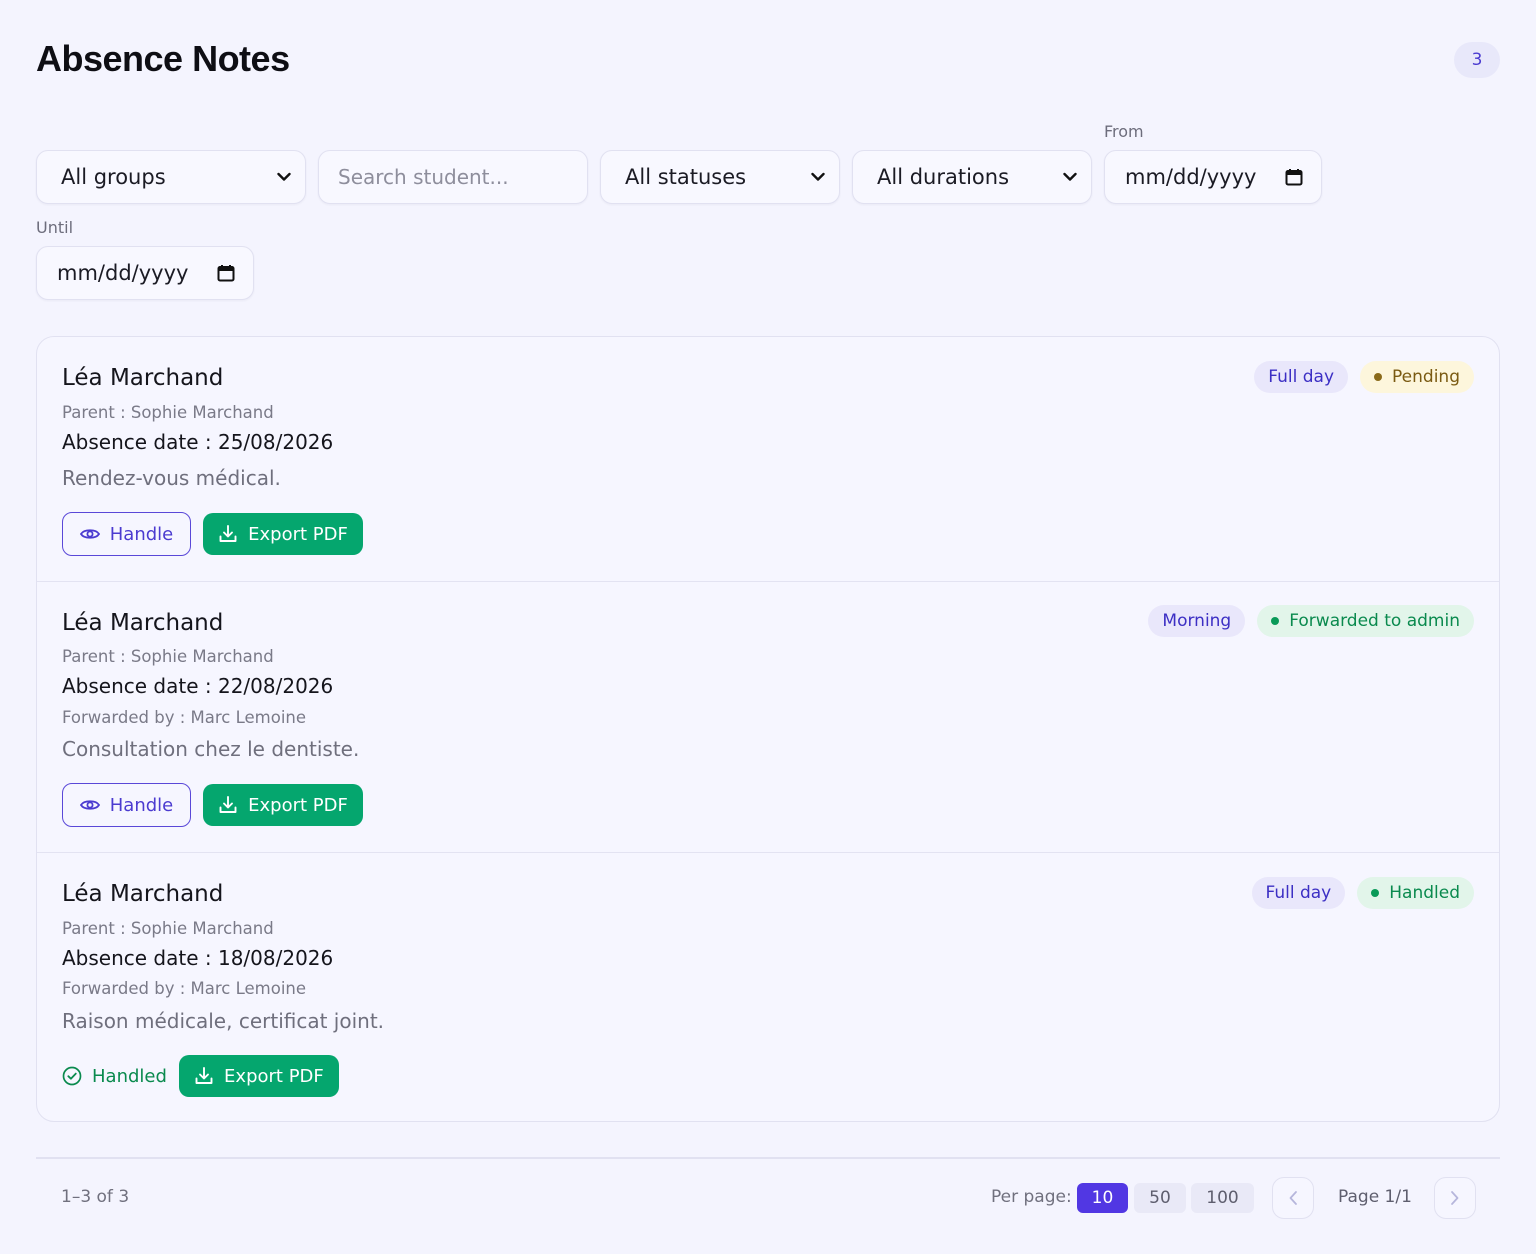 The image size is (1536, 1254). What do you see at coordinates (163, 58) in the screenshot?
I see `page-title: Absence Notes` at bounding box center [163, 58].